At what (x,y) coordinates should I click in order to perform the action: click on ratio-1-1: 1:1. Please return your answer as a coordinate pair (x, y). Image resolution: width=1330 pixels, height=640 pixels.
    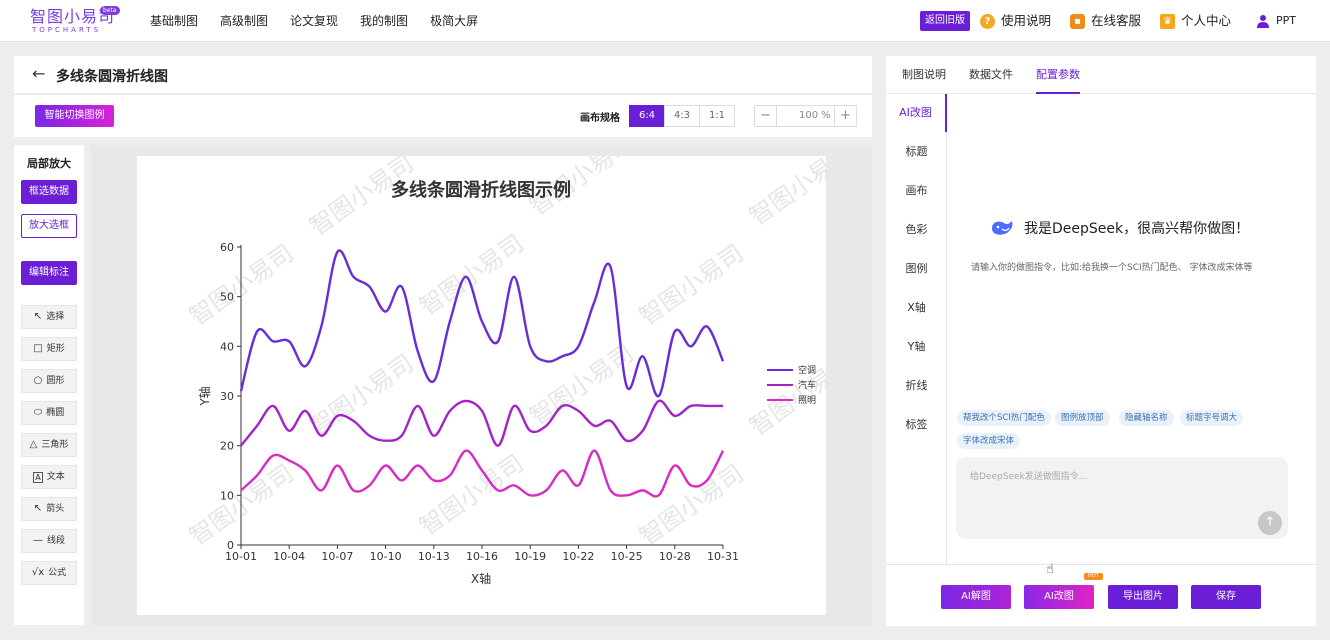
    Looking at the image, I should click on (717, 116).